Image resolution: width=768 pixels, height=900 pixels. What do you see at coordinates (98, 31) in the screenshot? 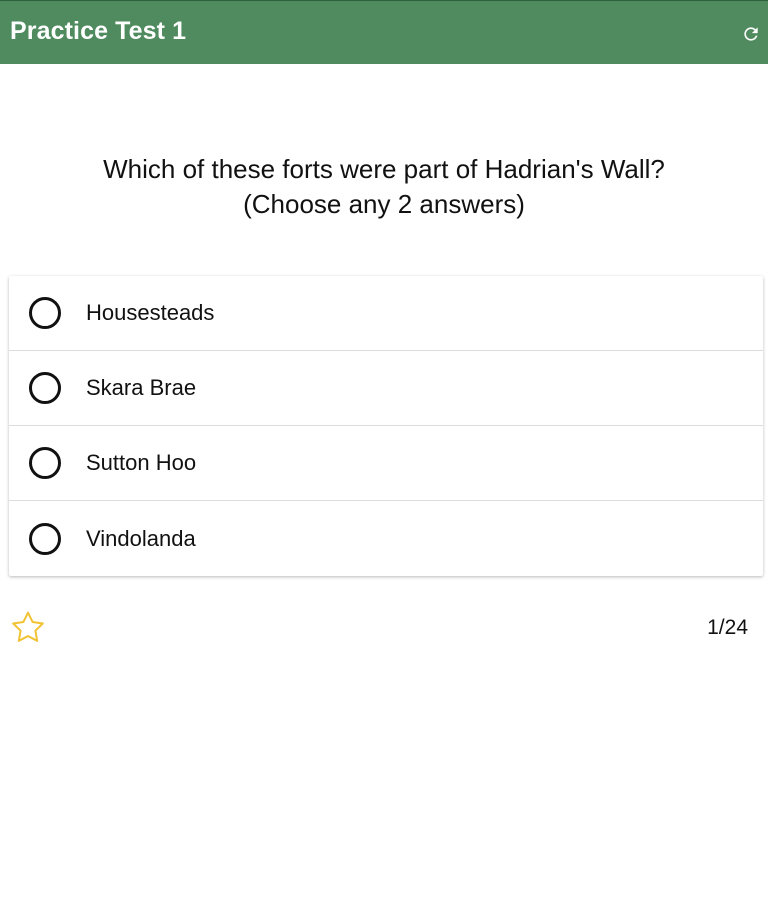
I see `app-title: Practice Test 1` at bounding box center [98, 31].